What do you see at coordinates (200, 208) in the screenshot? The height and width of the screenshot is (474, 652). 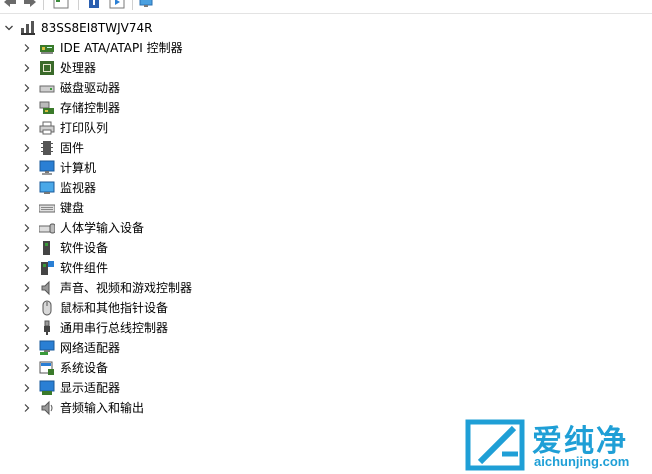 I see `tree-item-keyboard: 键盘` at bounding box center [200, 208].